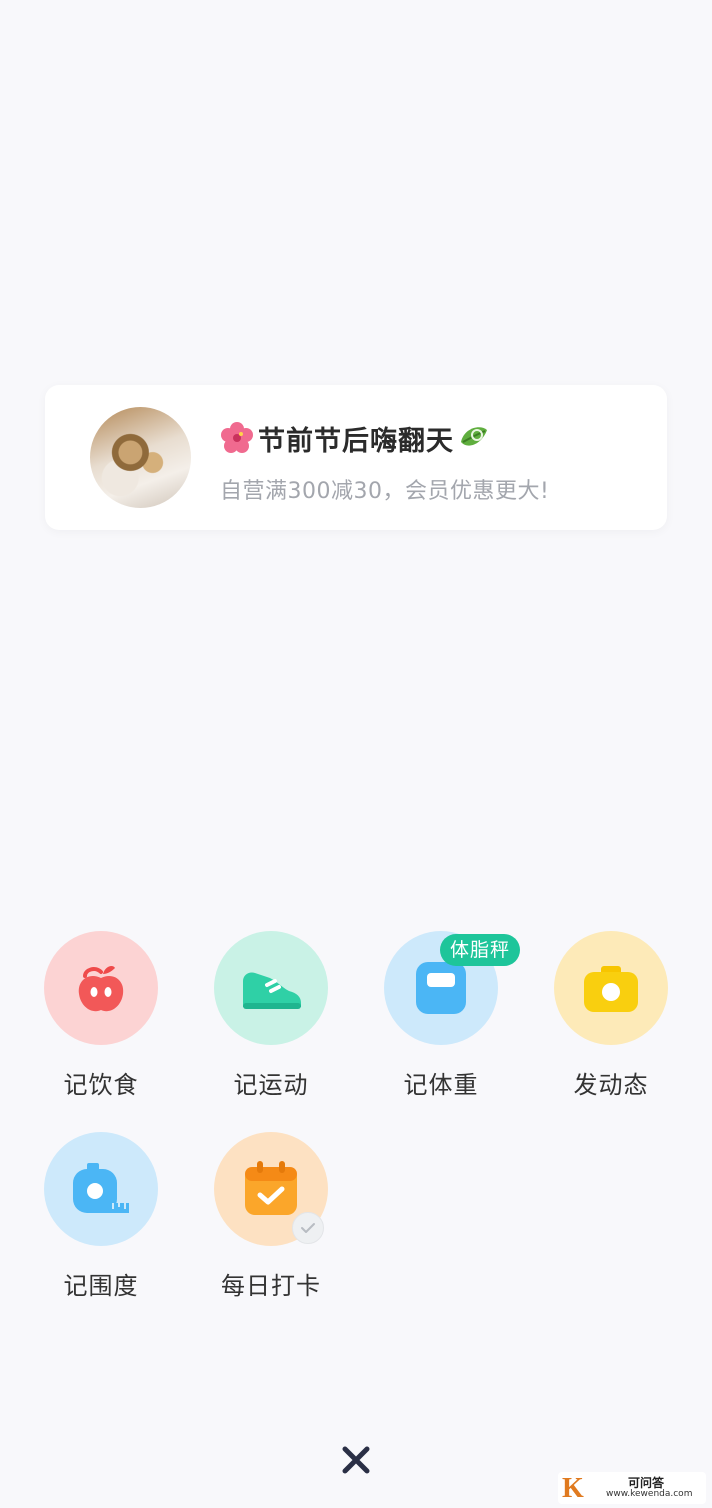 This screenshot has height=1508, width=712. I want to click on body-fat-scale-badge: 体脂秤, so click(480, 950).